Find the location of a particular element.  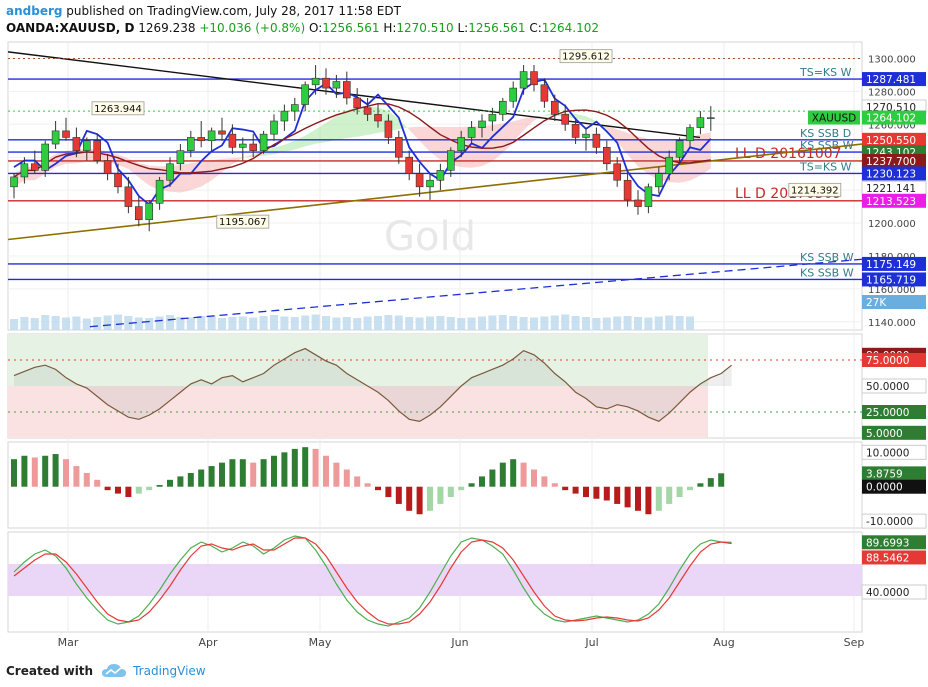

x-tick-label: Sep is located at coordinates (854, 642).